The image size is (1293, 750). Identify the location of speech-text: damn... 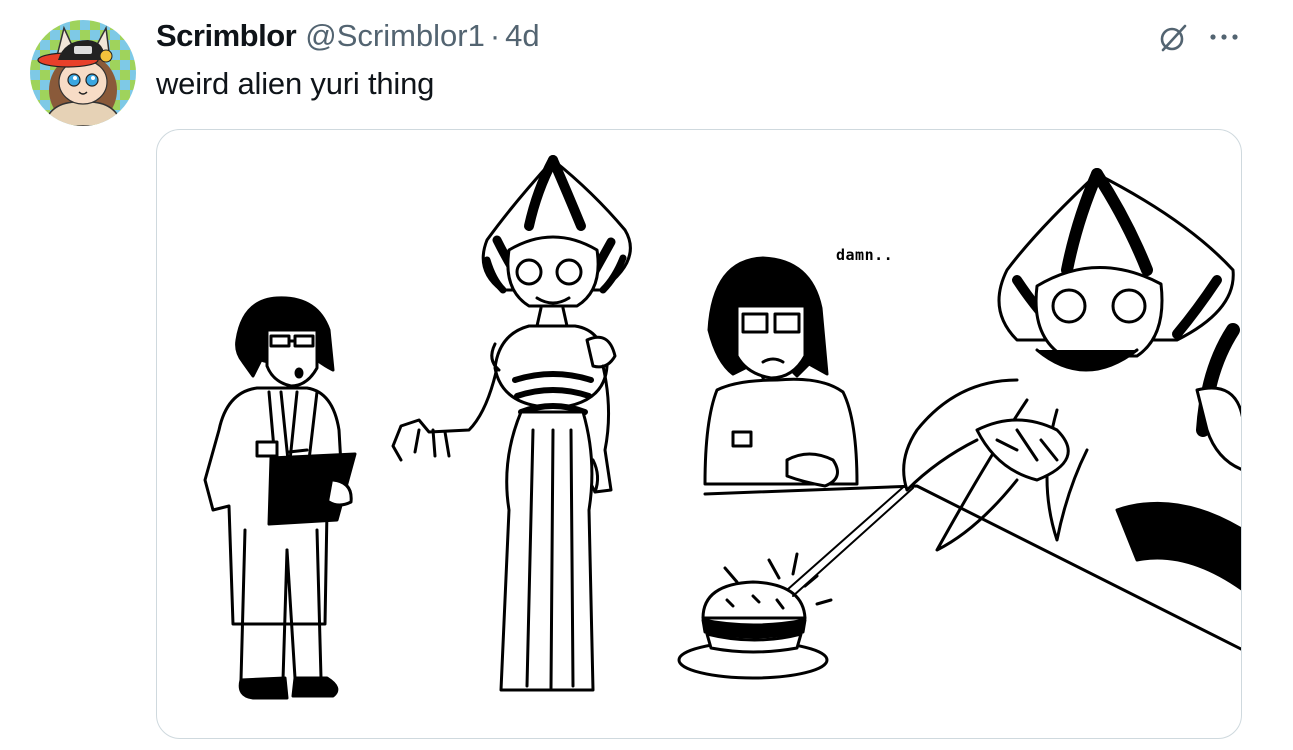
(865, 255).